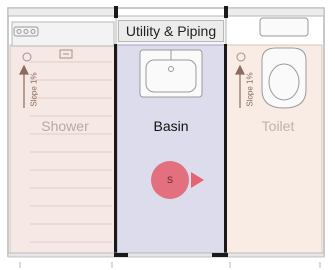 Image resolution: width=335 pixels, height=270 pixels. I want to click on shower-slope-label: Slope 1%, so click(34, 89).